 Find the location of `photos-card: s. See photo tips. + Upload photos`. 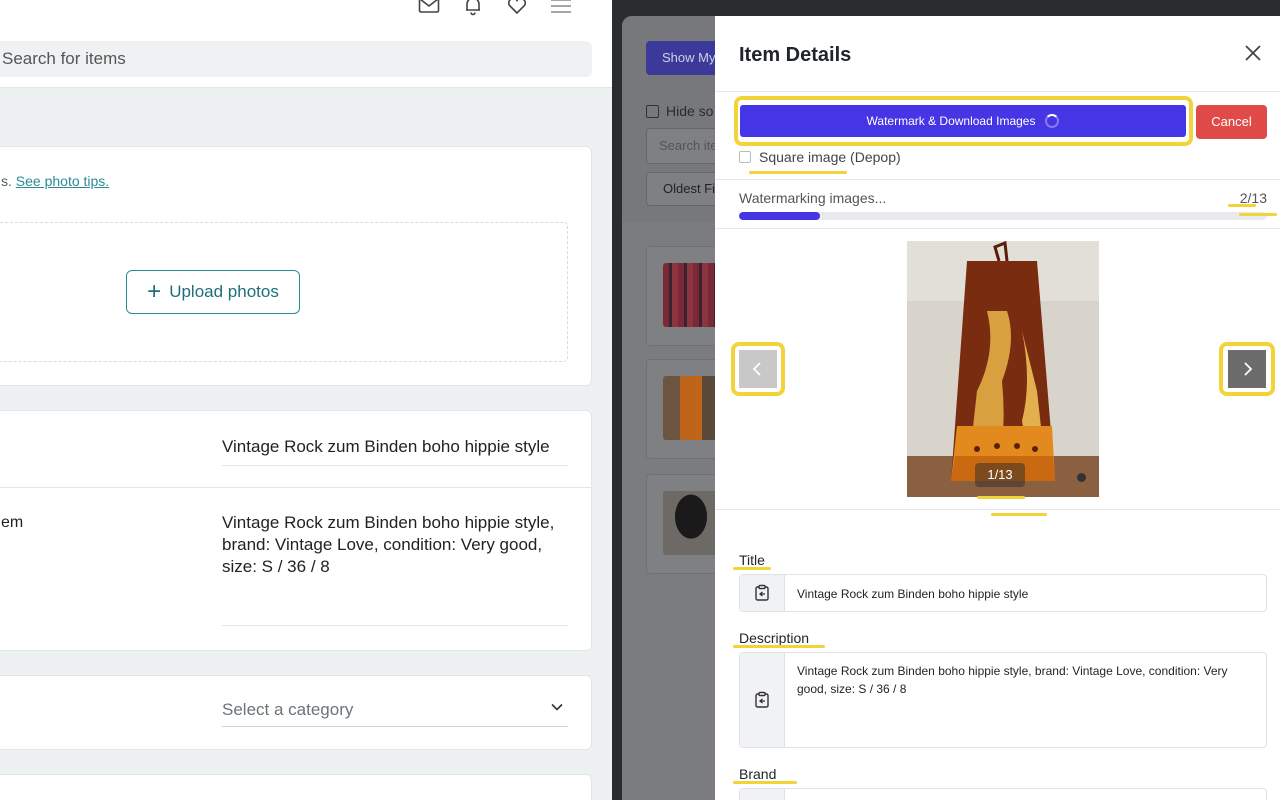

photos-card: s. See photo tips. + Upload photos is located at coordinates (296, 266).